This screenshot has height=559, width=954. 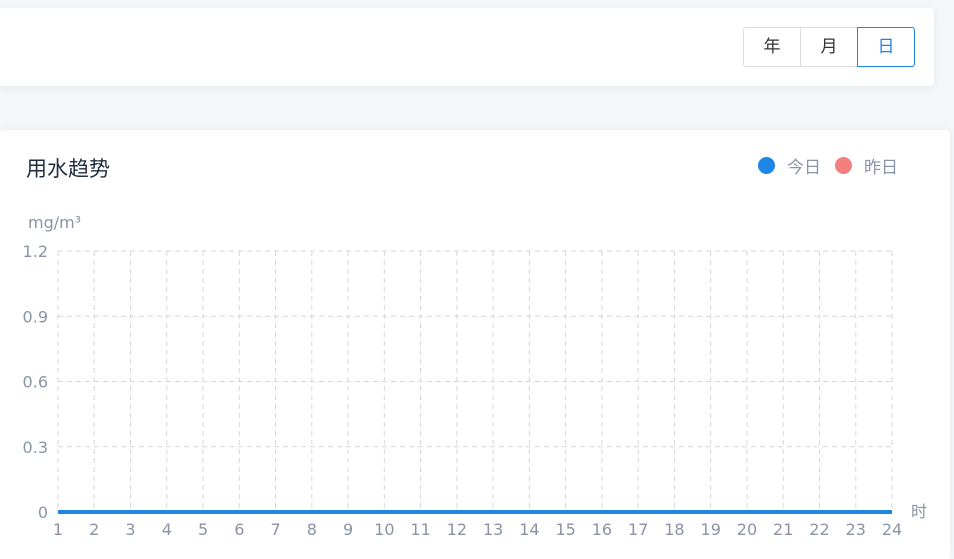 What do you see at coordinates (529, 529) in the screenshot?
I see `x-tick-label: 14` at bounding box center [529, 529].